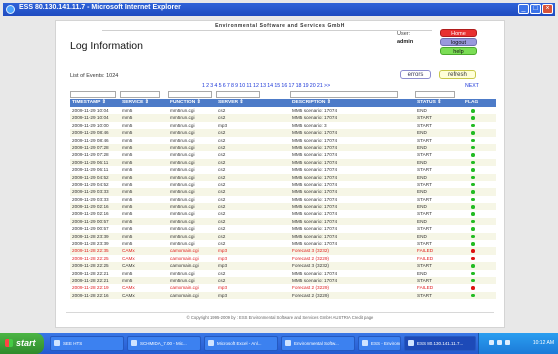 This screenshot has width=558, height=354. What do you see at coordinates (491, 342) in the screenshot?
I see `tray-network-icon` at bounding box center [491, 342].